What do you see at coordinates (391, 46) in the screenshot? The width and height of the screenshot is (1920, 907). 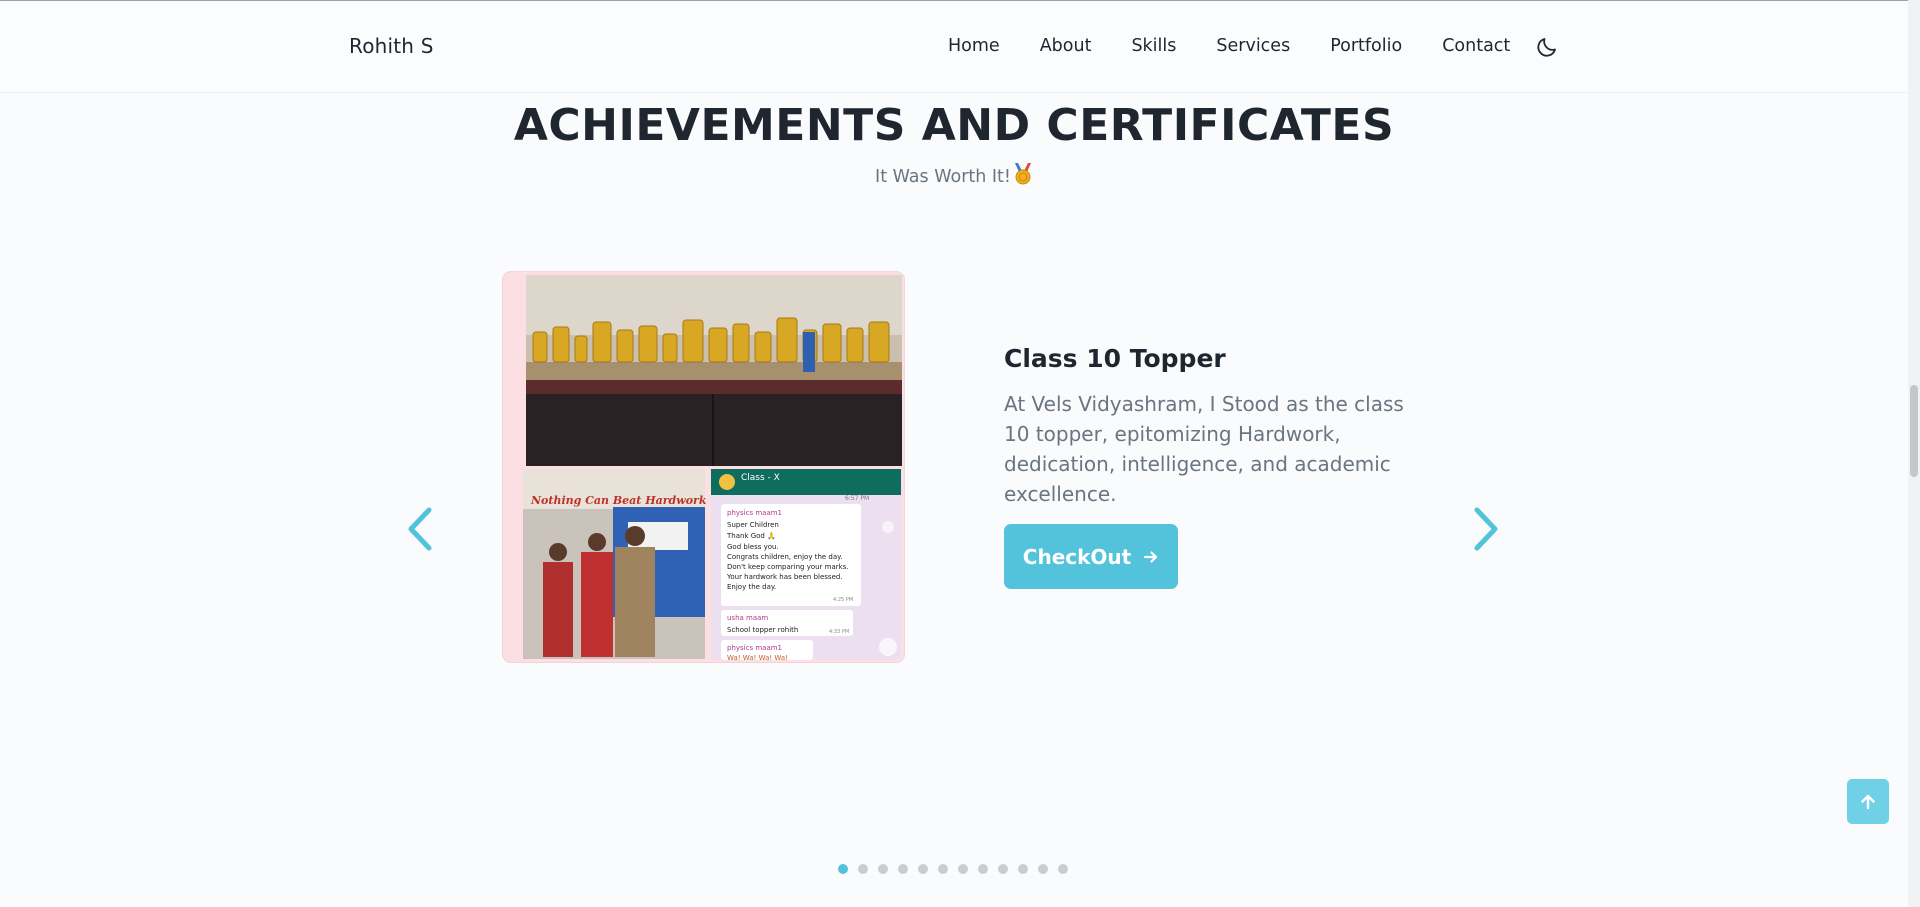 I see `brand-name: Rohith S` at bounding box center [391, 46].